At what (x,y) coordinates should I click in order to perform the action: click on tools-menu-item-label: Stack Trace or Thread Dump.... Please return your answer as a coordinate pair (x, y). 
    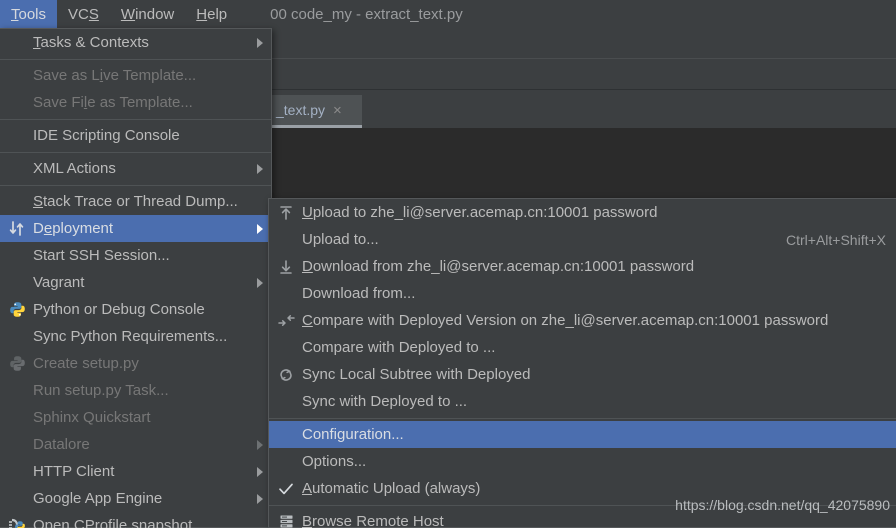
    Looking at the image, I should click on (135, 201).